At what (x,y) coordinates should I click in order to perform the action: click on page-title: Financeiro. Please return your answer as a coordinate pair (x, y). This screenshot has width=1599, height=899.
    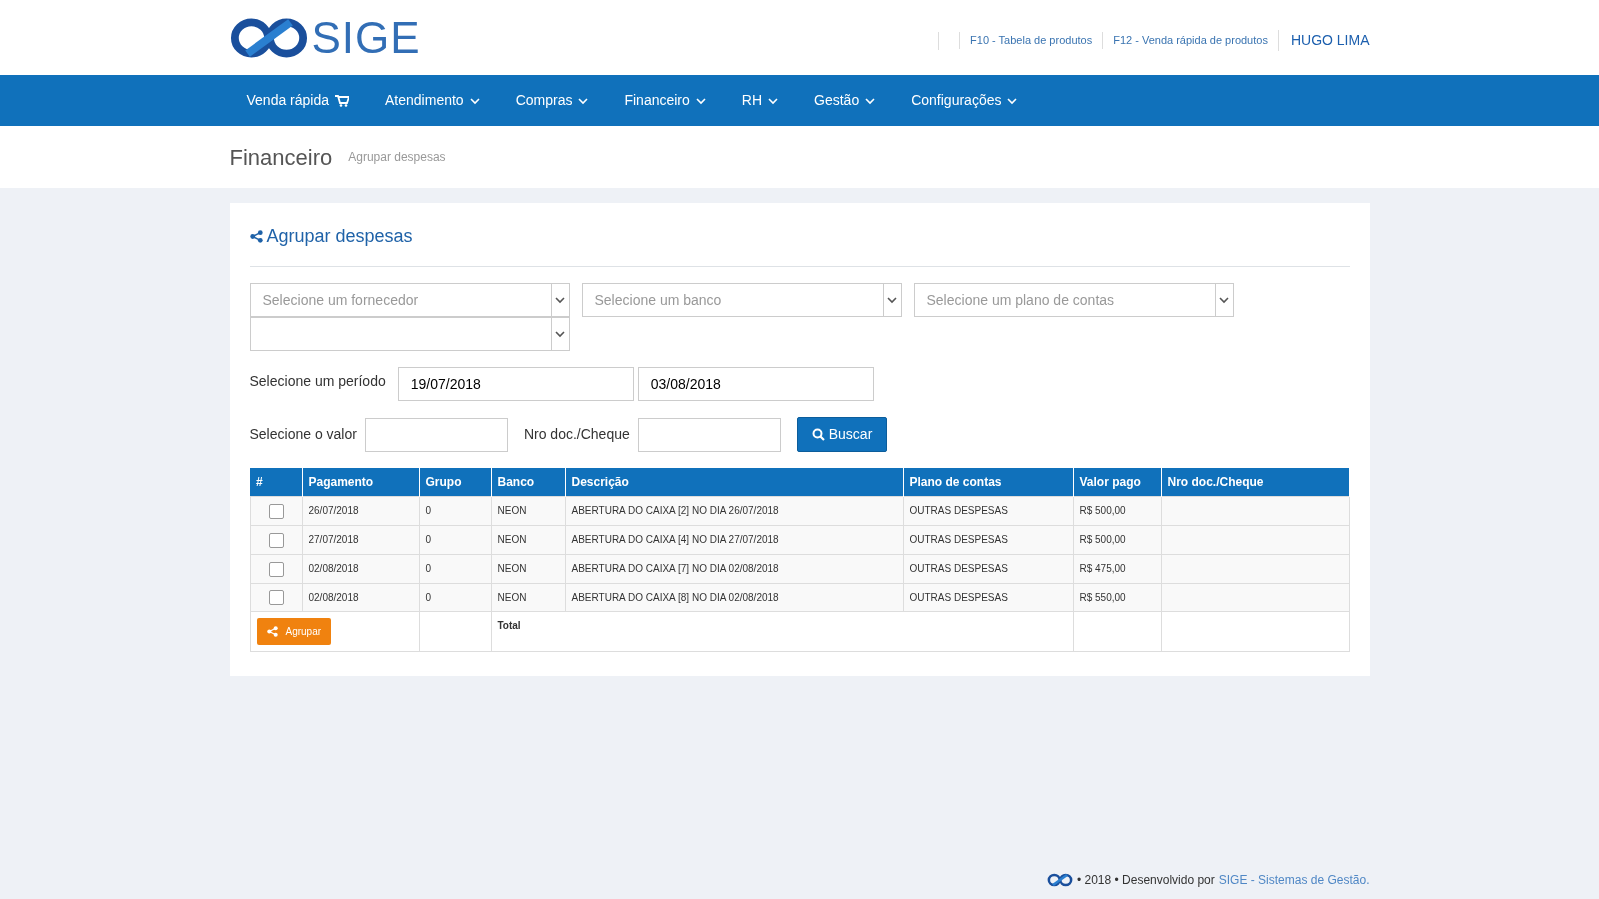
    Looking at the image, I should click on (281, 157).